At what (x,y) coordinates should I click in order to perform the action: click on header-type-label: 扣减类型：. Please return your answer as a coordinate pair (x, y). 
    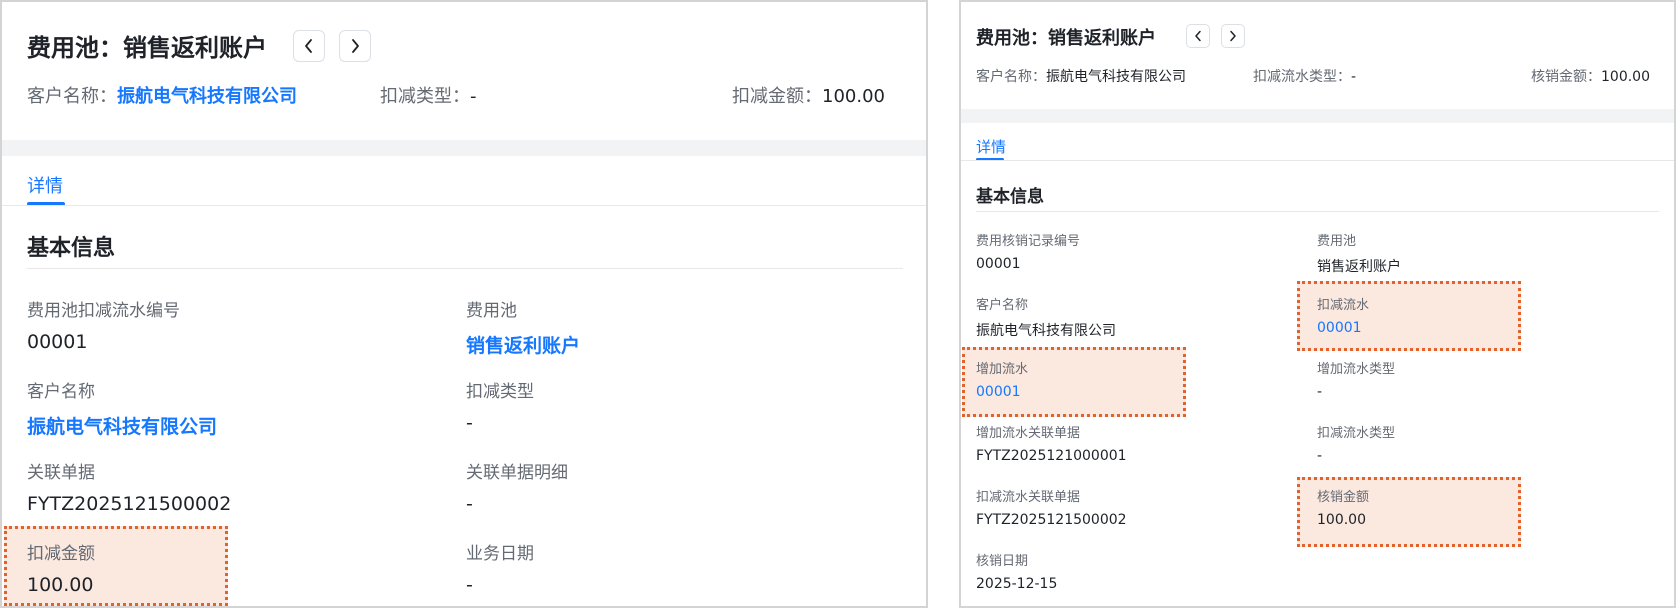
    Looking at the image, I should click on (425, 96).